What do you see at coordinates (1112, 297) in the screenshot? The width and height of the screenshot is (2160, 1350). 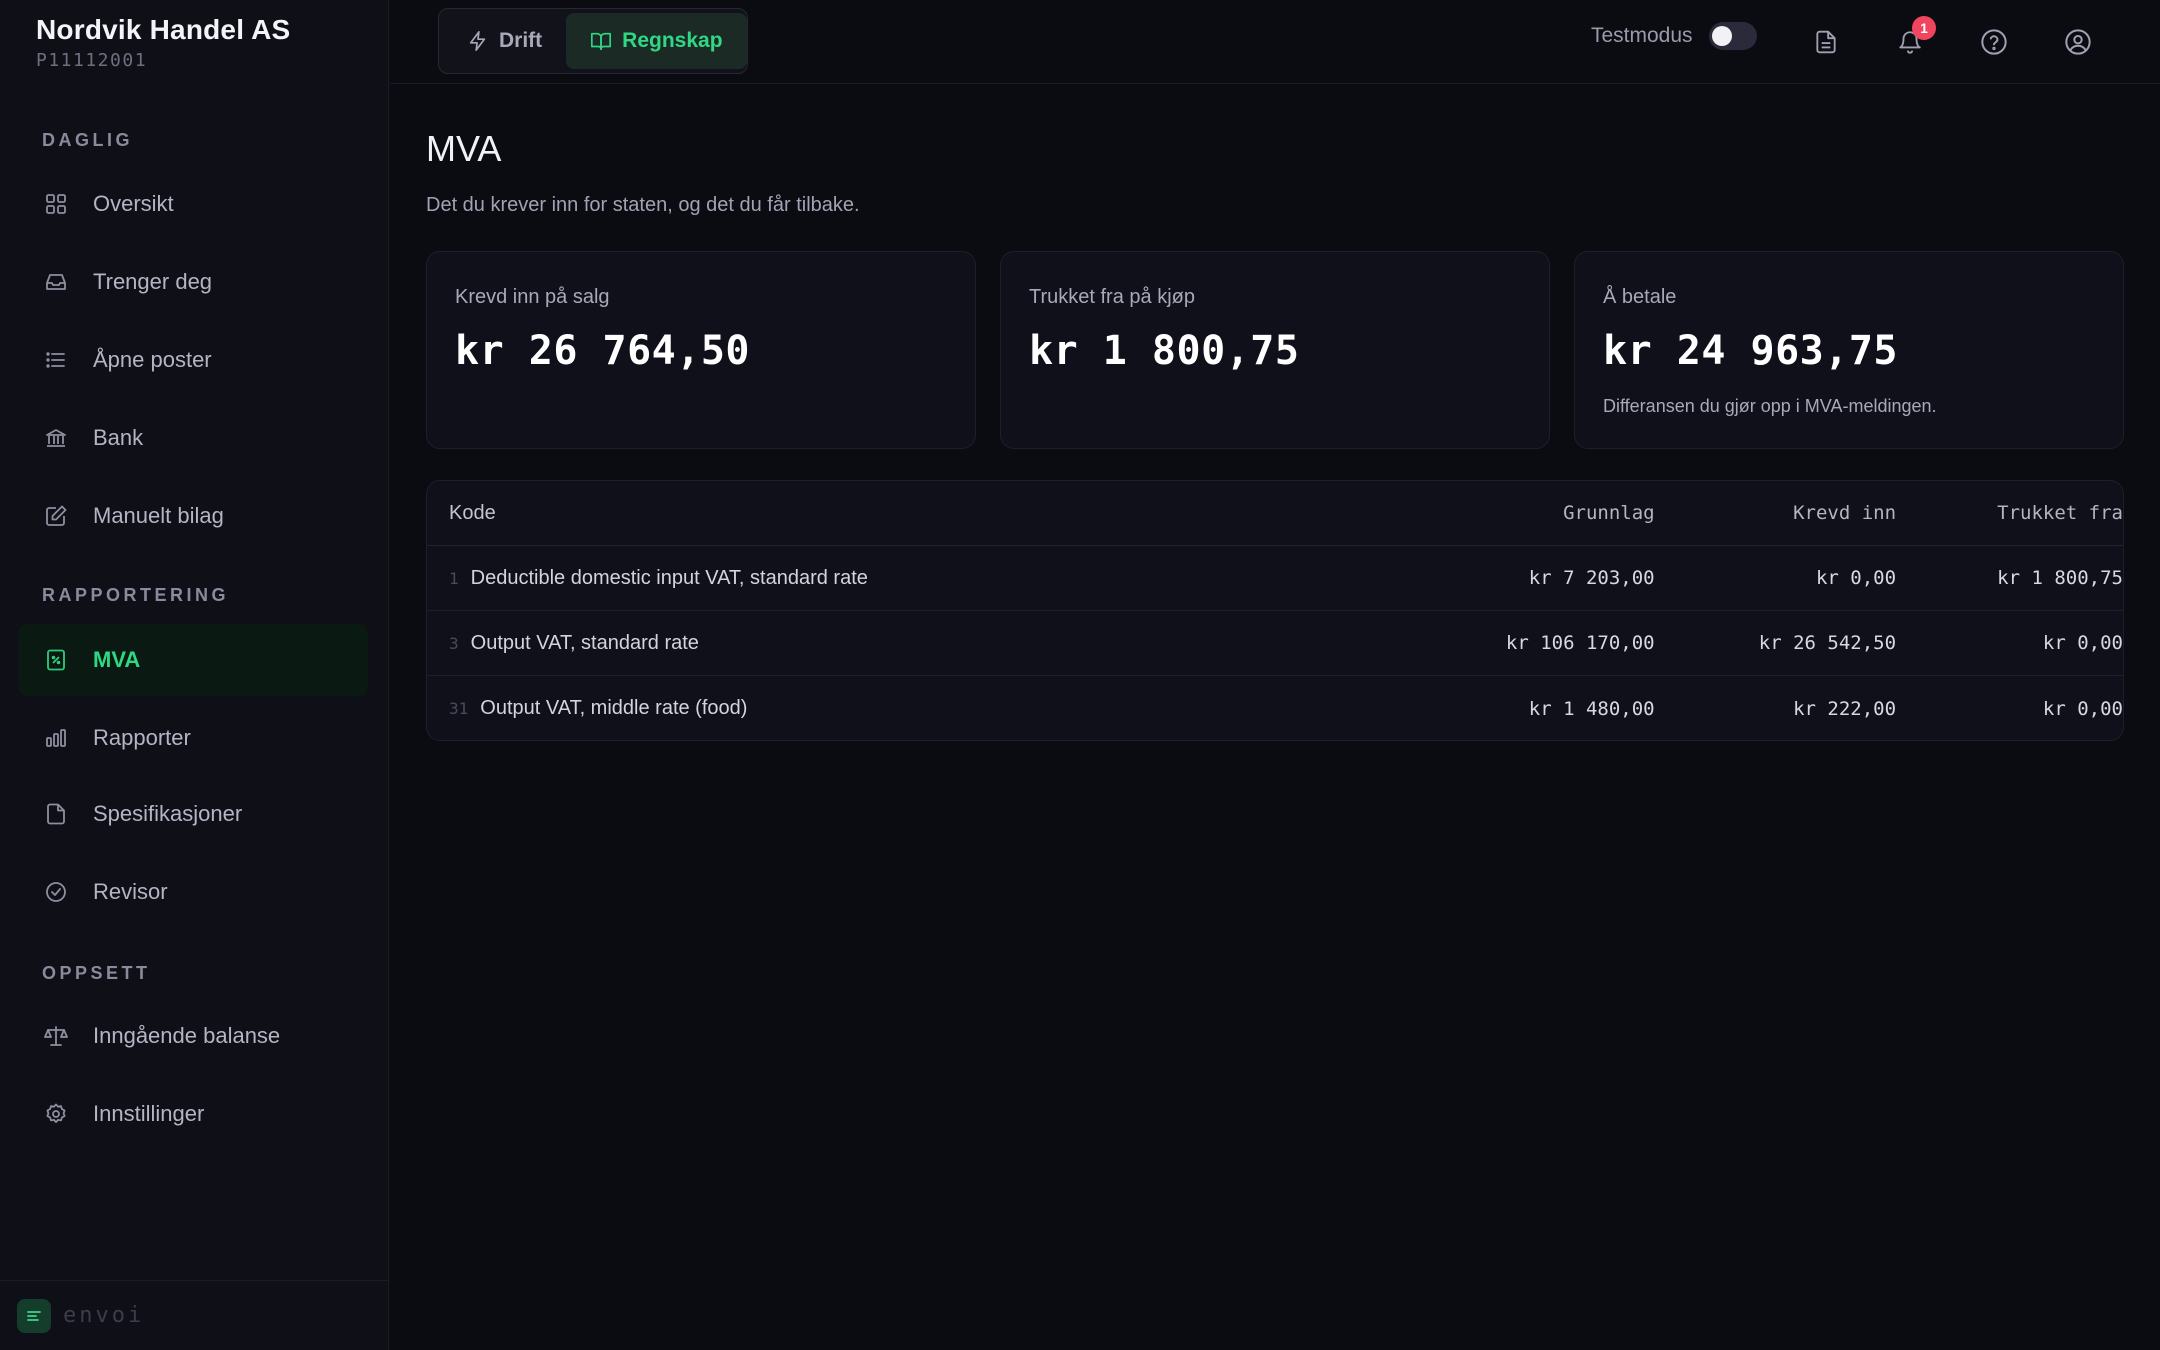 I see `card-label: Trukket fra på kjøp` at bounding box center [1112, 297].